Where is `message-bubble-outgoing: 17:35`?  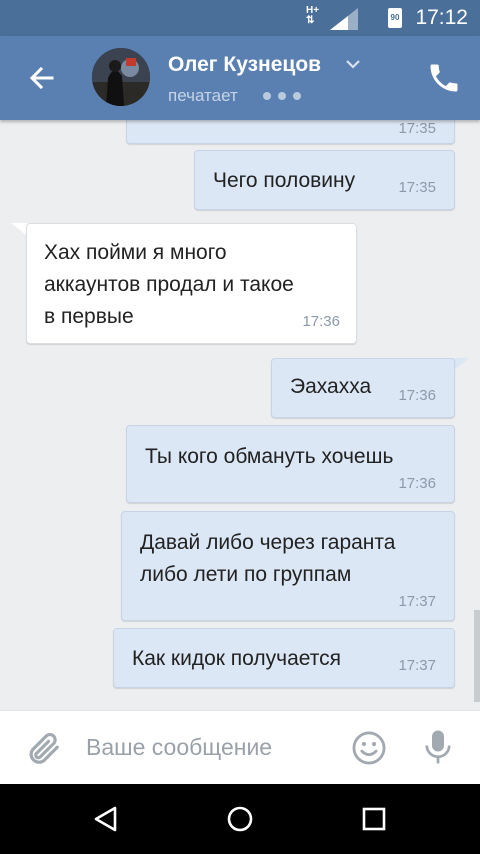 message-bubble-outgoing: 17:35 is located at coordinates (290, 132).